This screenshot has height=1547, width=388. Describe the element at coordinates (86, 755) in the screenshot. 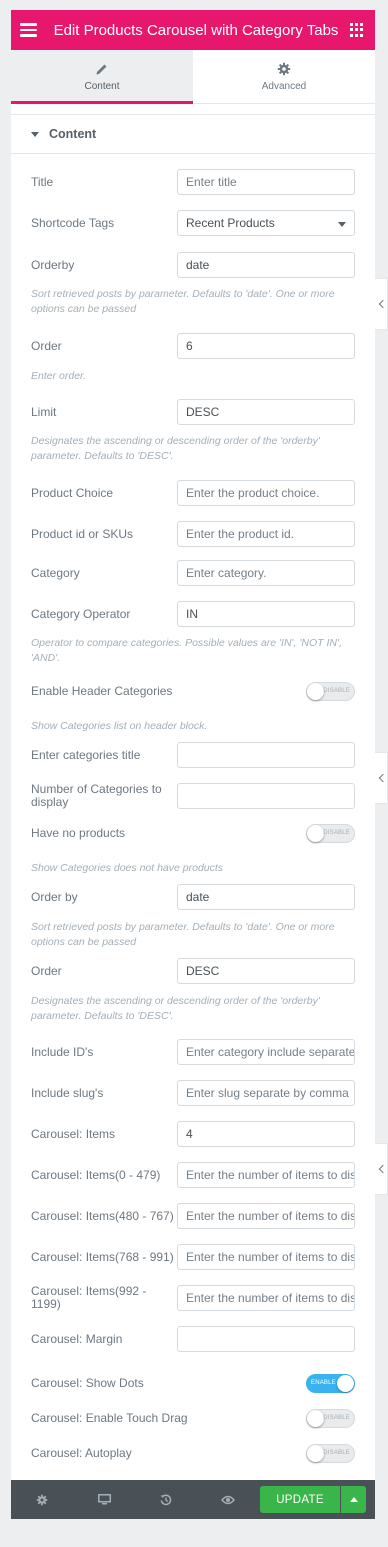

I see `categories-title-label: Enter categories title` at that location.